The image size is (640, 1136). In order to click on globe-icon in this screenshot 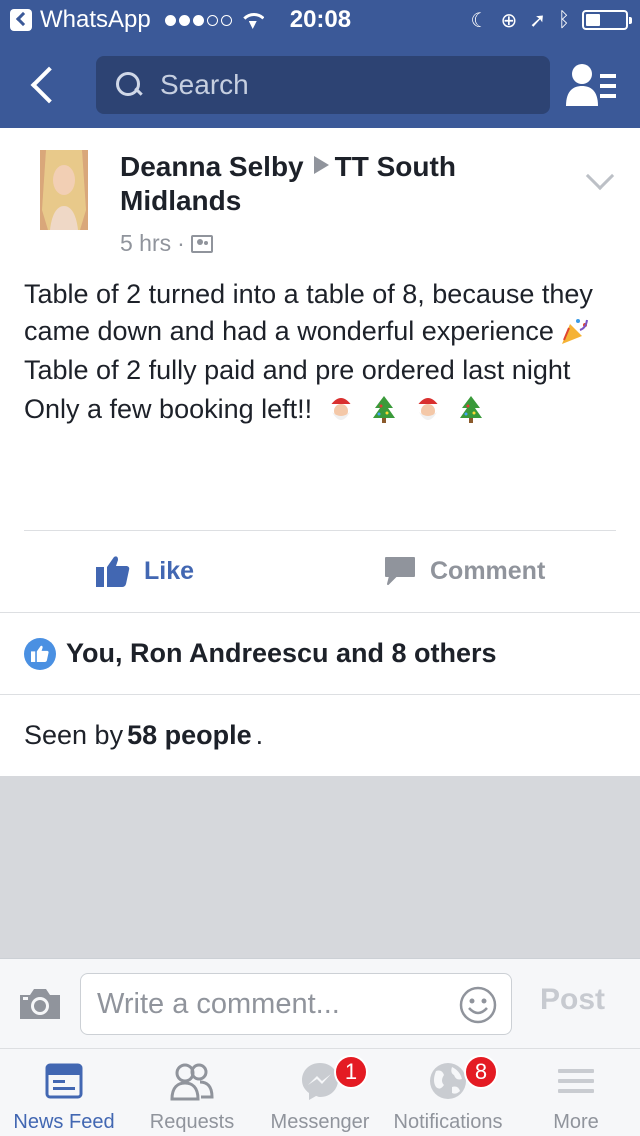, I will do `click(448, 1081)`.